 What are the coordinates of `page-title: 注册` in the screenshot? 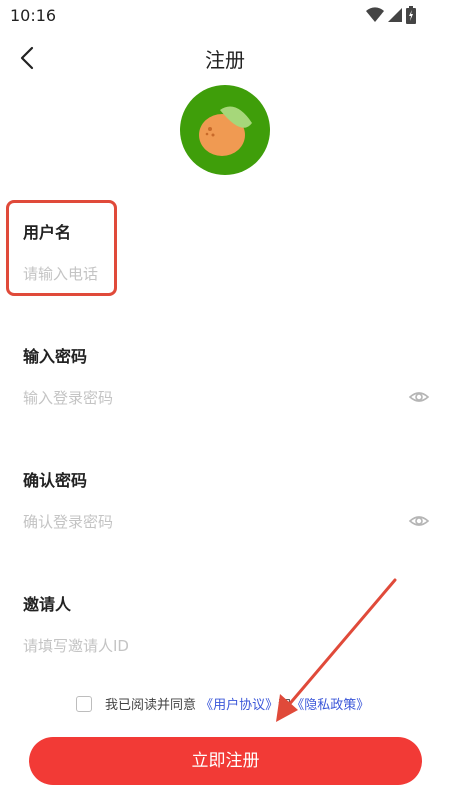 It's located at (225, 60).